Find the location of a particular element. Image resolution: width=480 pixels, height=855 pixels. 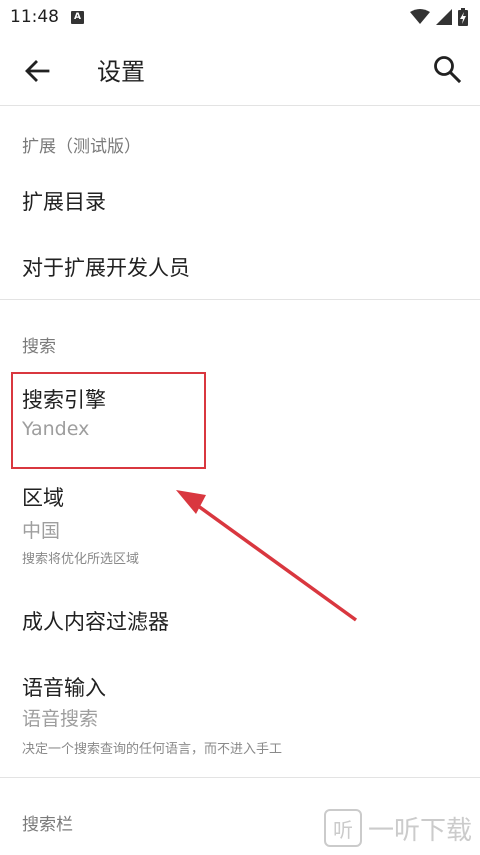

section-header-search: 搜索 is located at coordinates (39, 347).